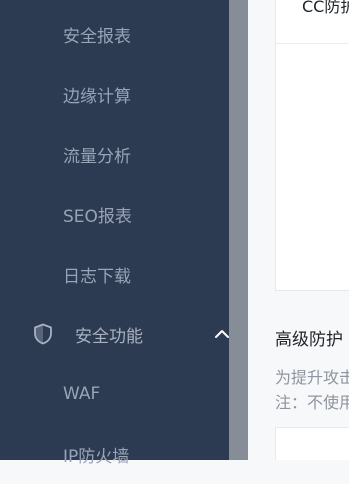  I want to click on sidebar-item-label: 流量分析, so click(97, 156).